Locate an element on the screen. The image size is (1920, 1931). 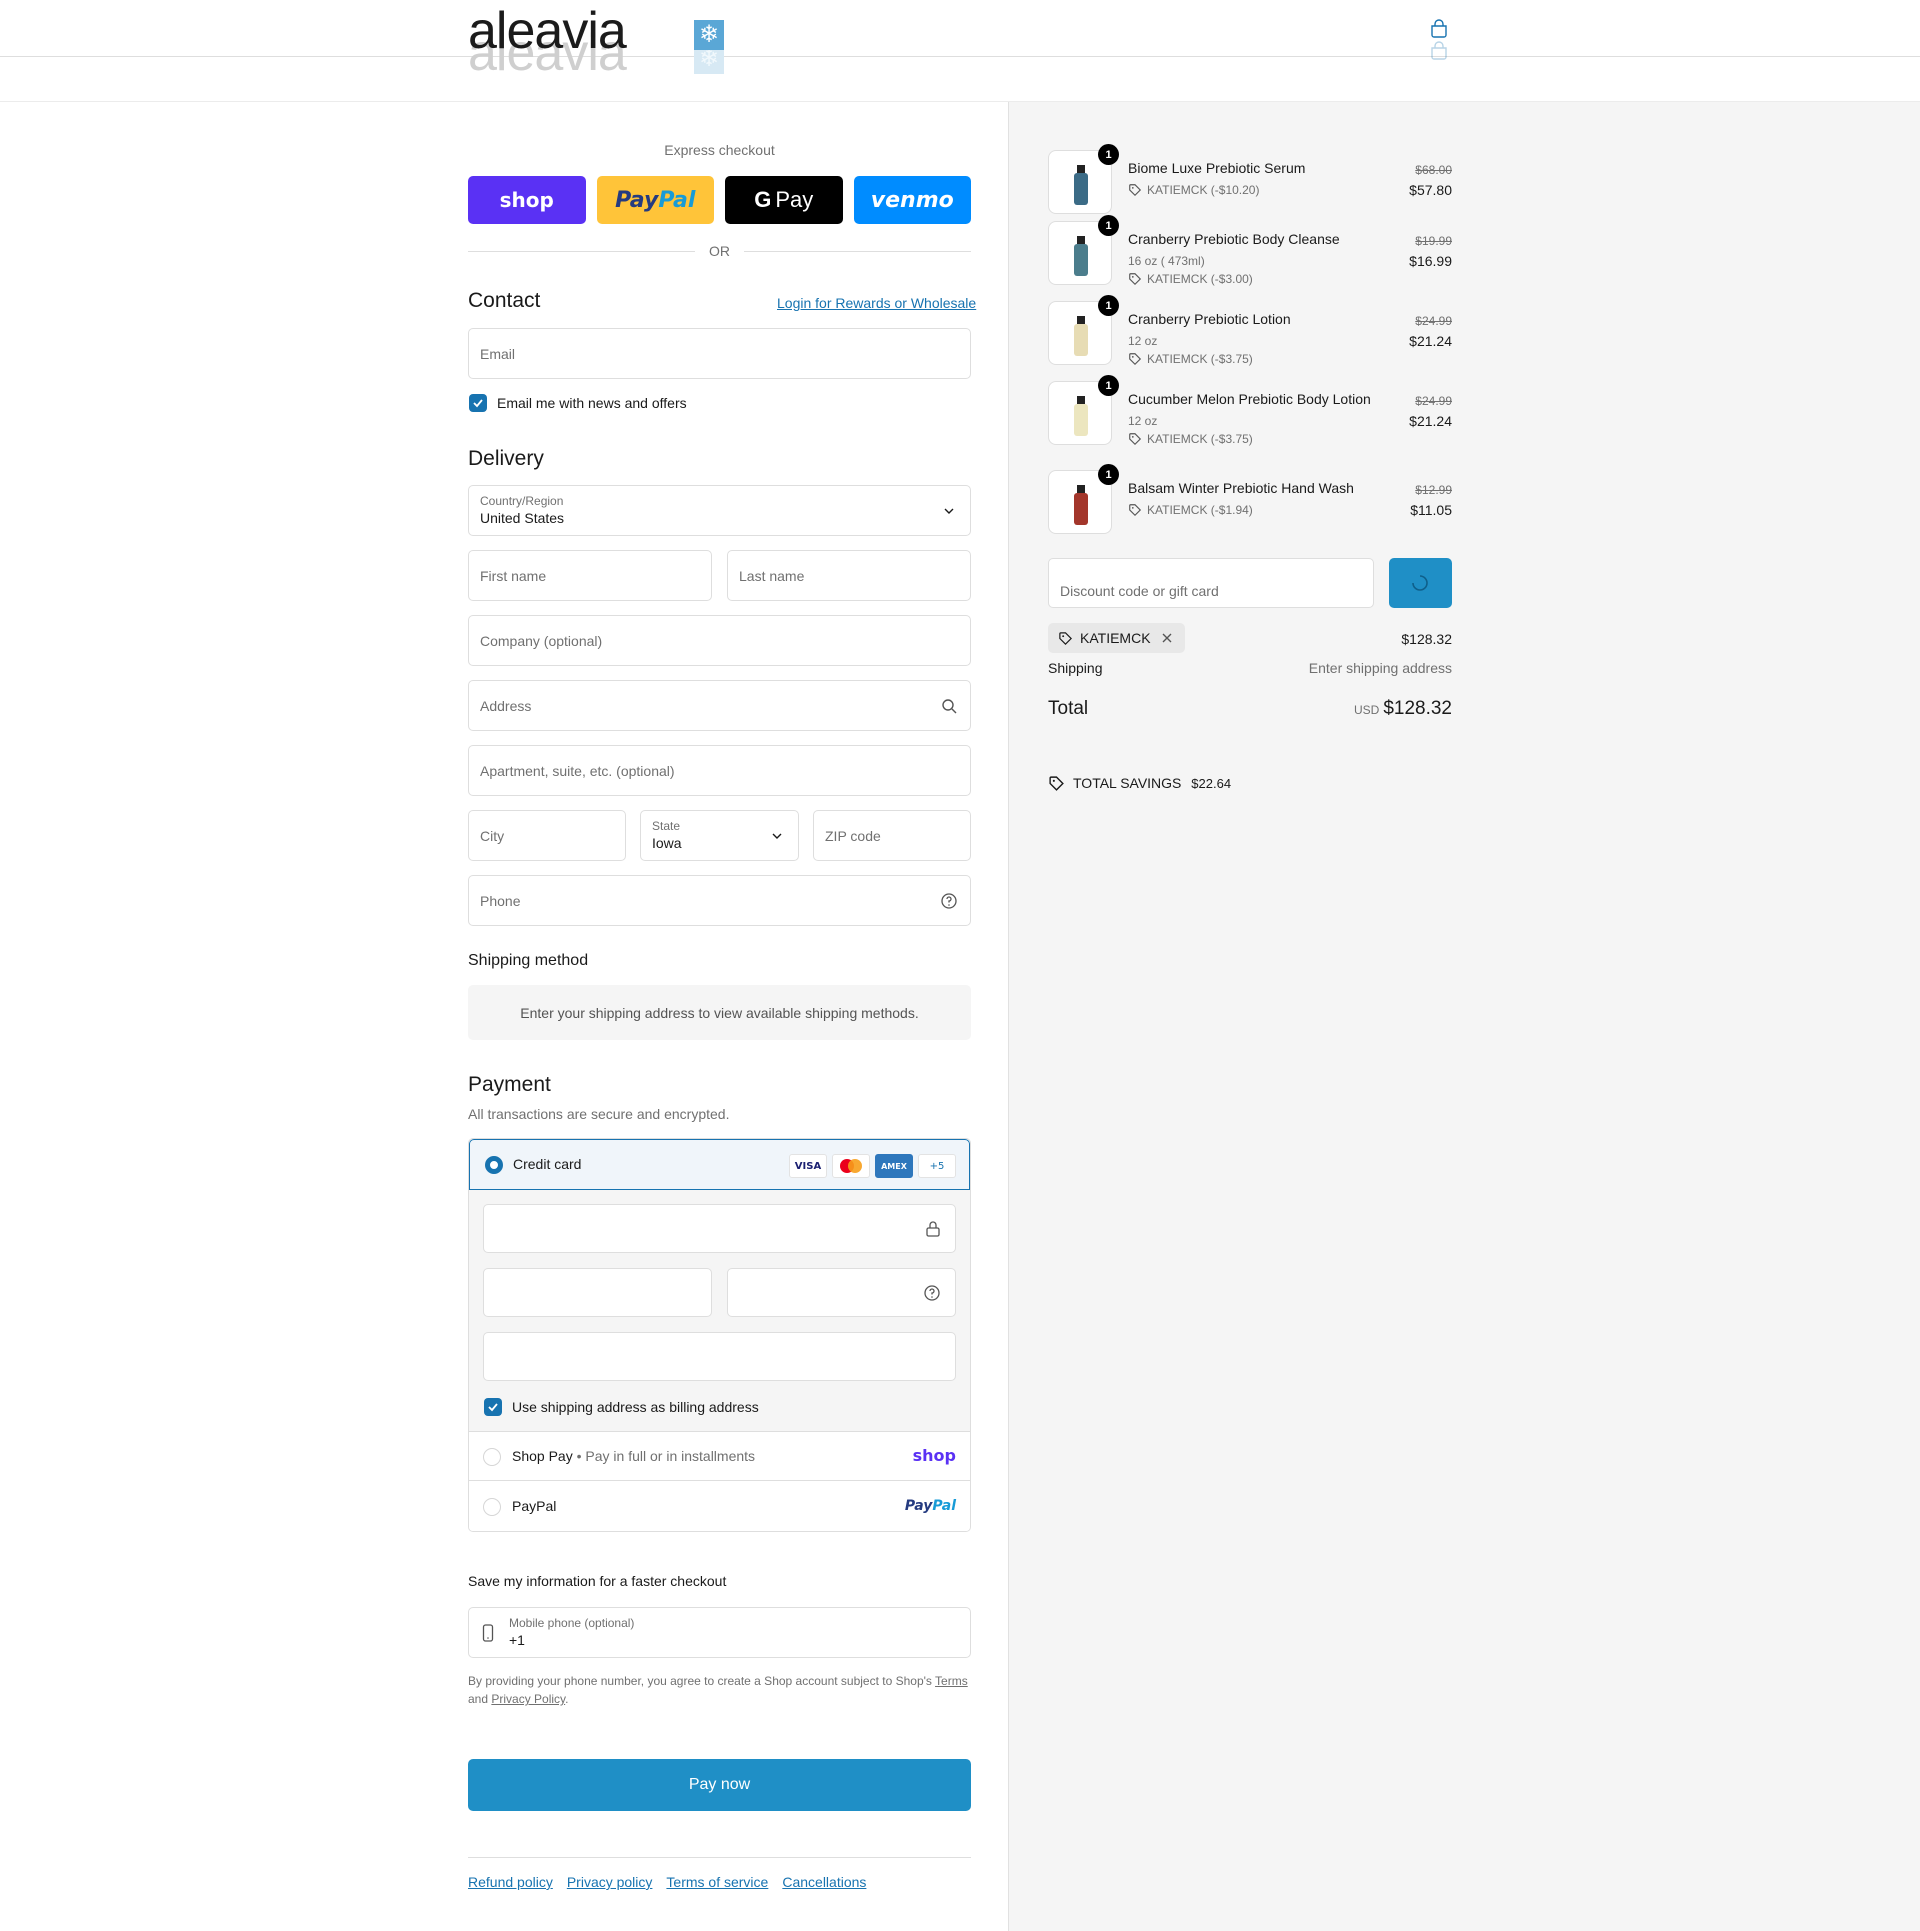
card-number-field is located at coordinates (719, 1228).